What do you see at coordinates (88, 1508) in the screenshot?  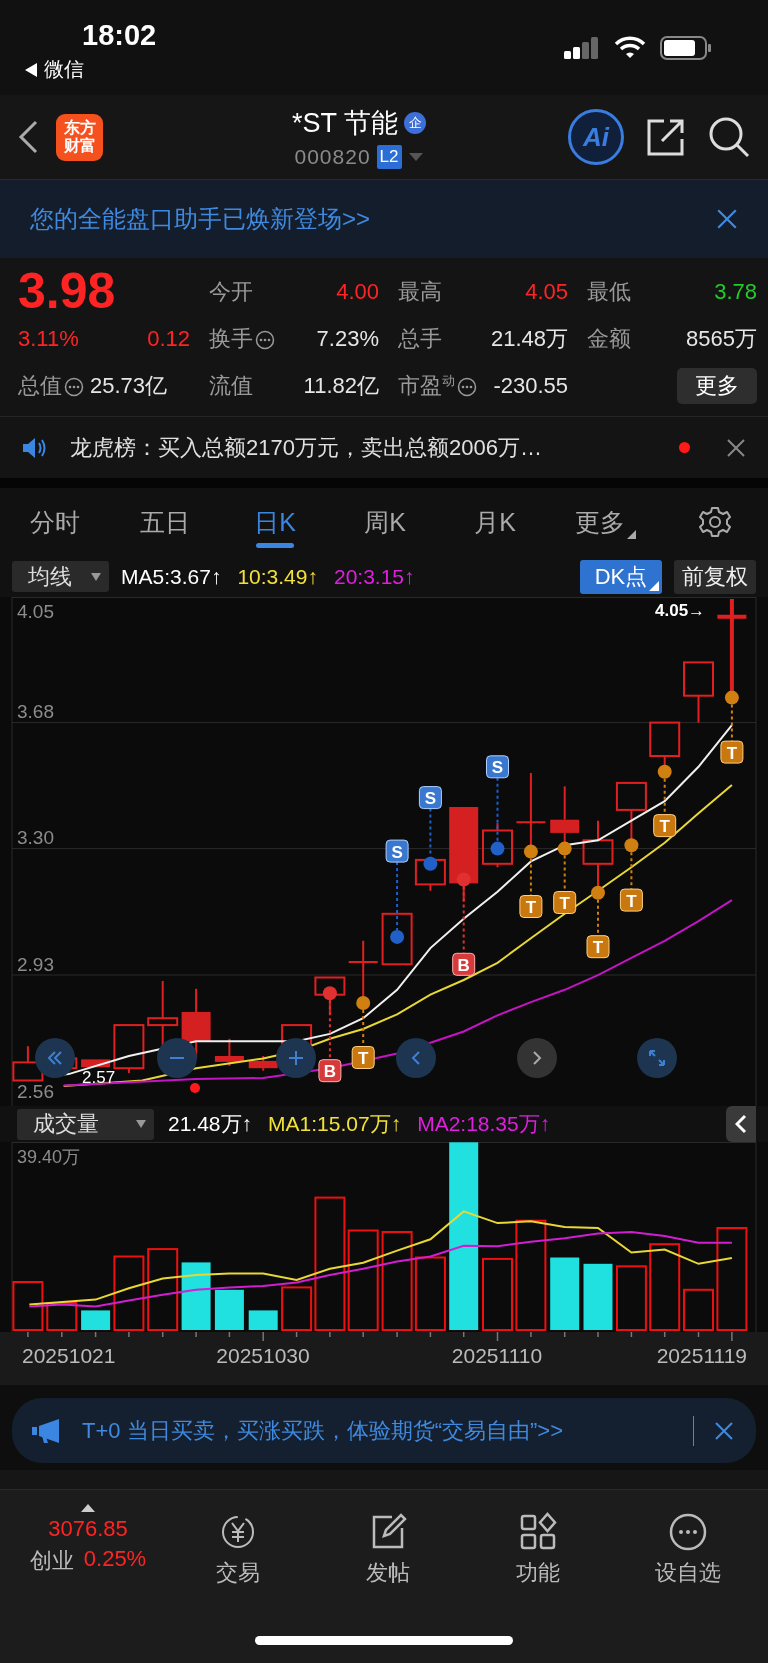 I see `up-triangle-icon` at bounding box center [88, 1508].